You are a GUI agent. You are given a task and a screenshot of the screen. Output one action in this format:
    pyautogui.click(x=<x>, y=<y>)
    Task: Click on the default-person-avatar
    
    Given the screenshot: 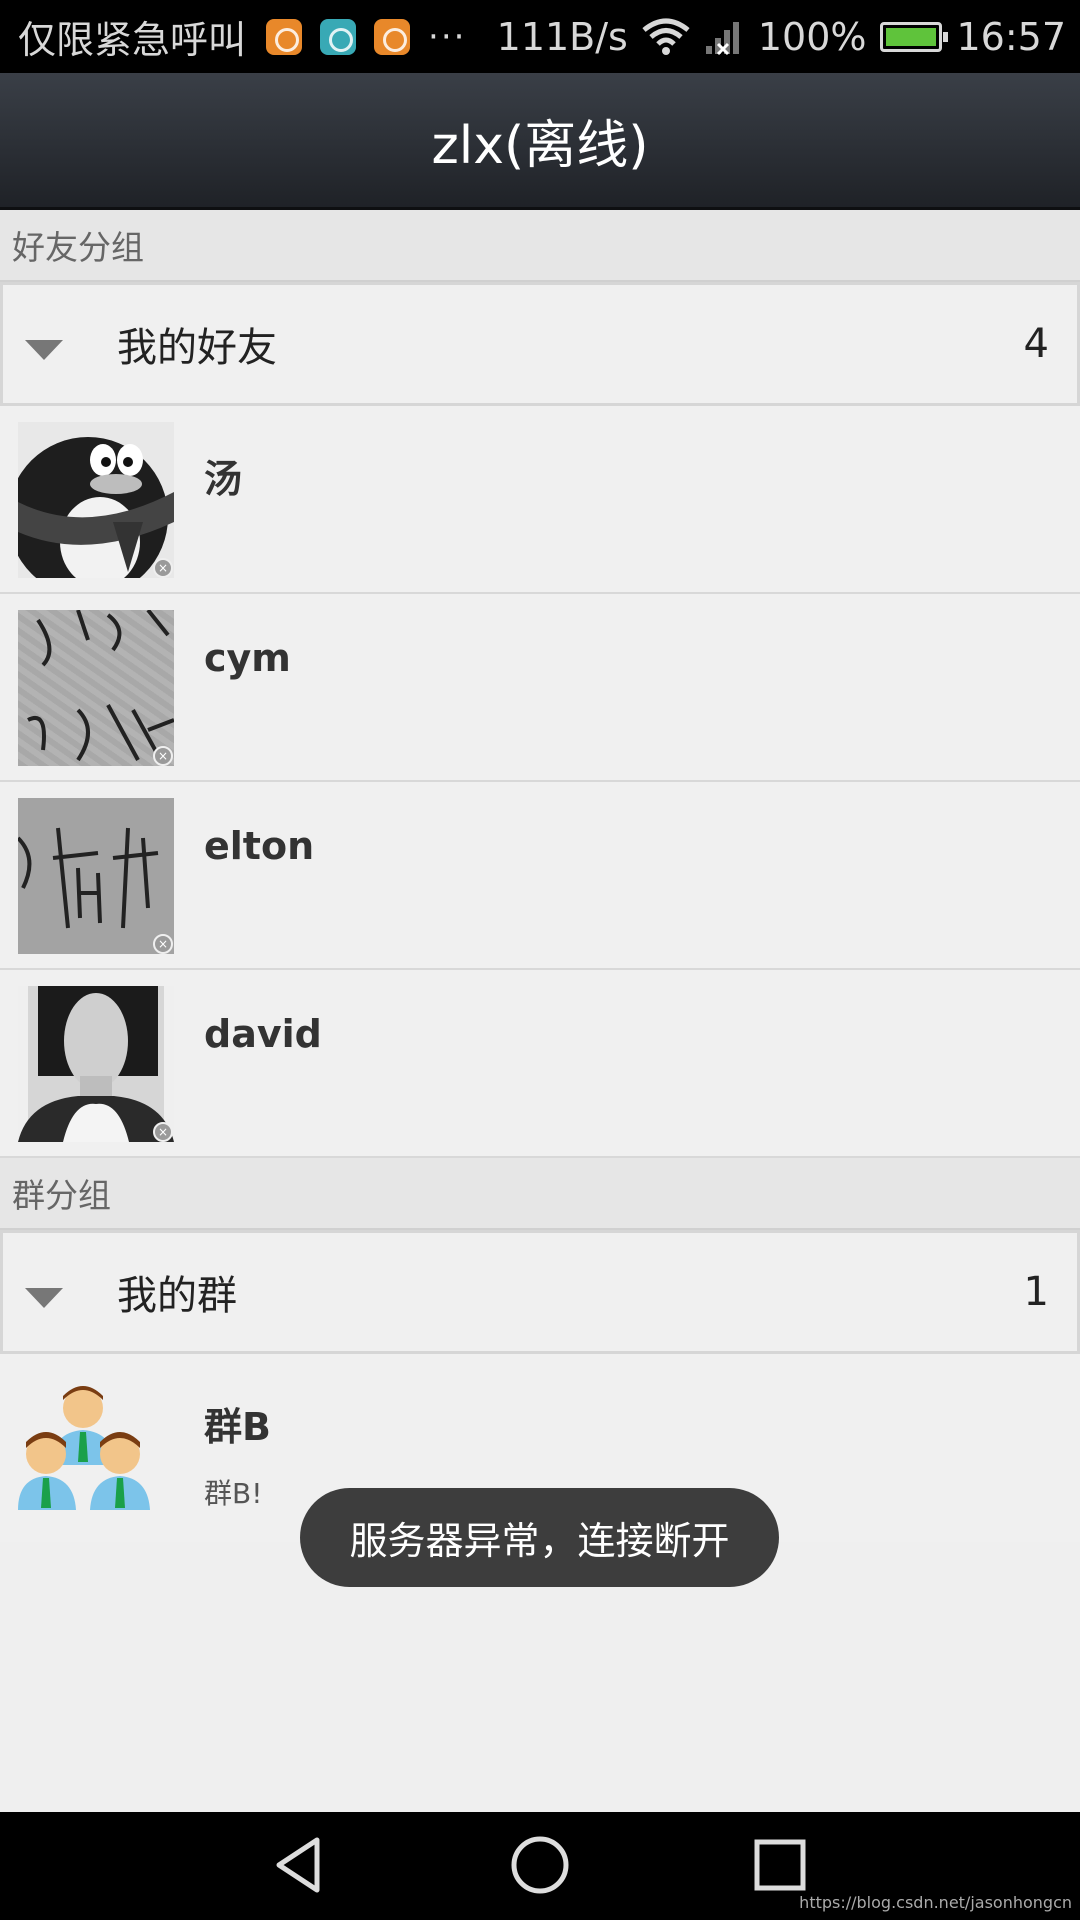 What is the action you would take?
    pyautogui.click(x=96, y=1064)
    